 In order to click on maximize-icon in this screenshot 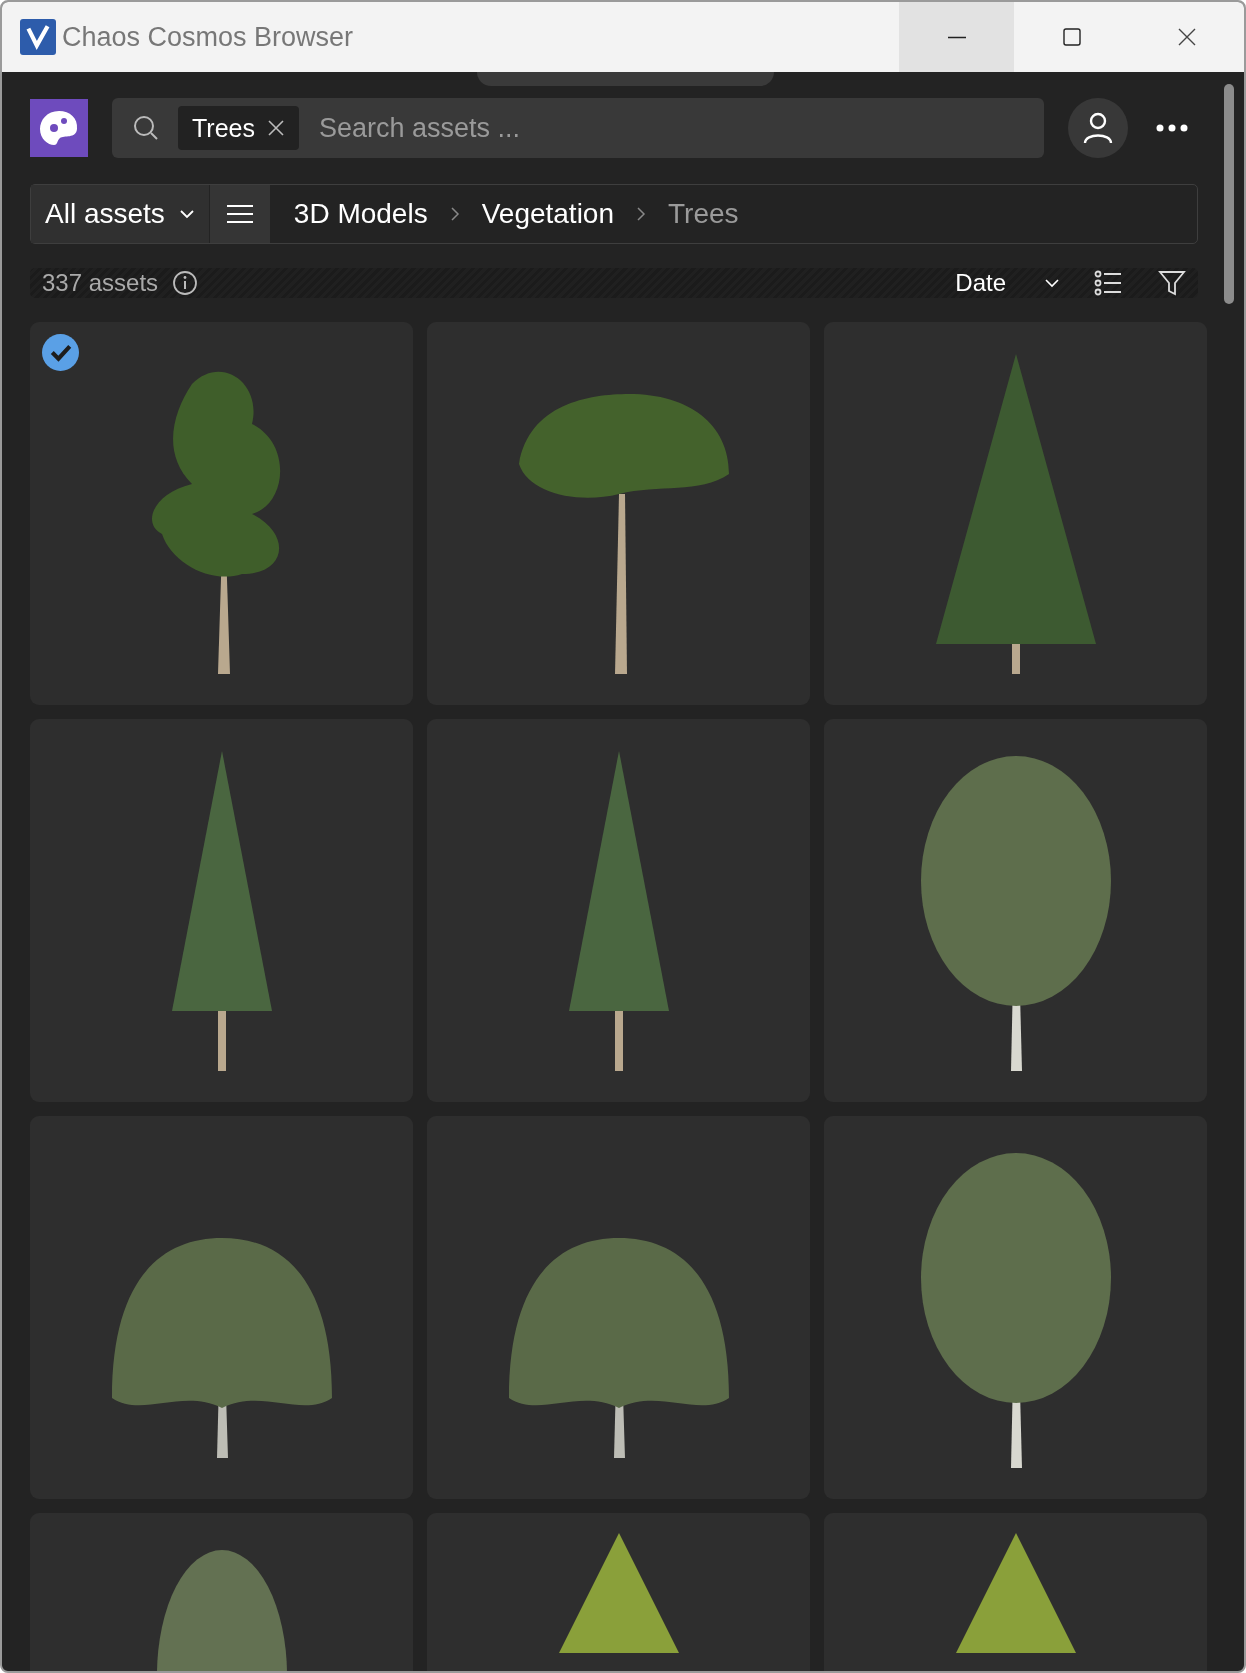, I will do `click(1071, 37)`.